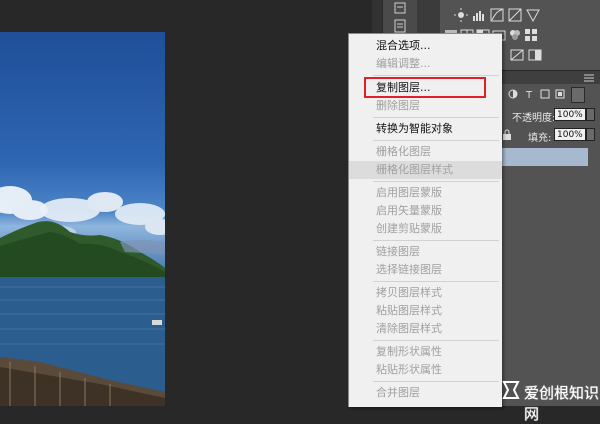 Image resolution: width=600 pixels, height=424 pixels. I want to click on filter-shape-icon, so click(545, 94).